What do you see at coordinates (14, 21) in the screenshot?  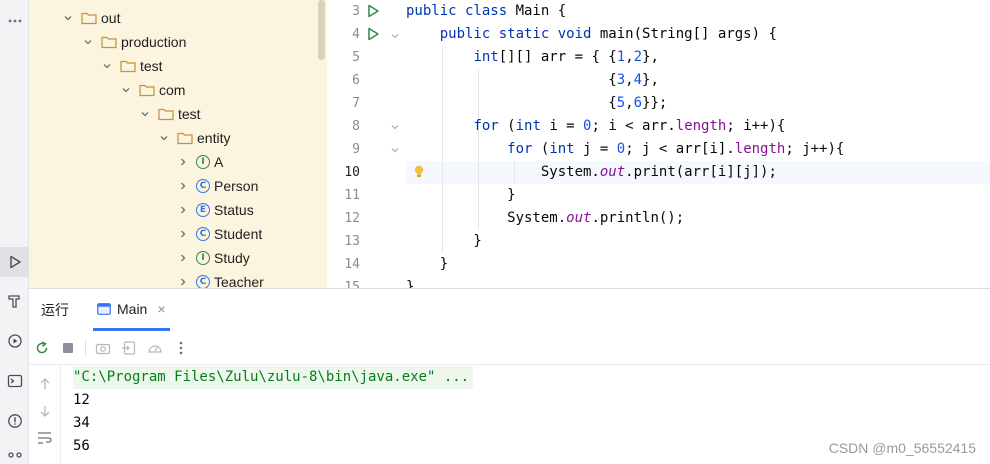 I see `more-icon` at bounding box center [14, 21].